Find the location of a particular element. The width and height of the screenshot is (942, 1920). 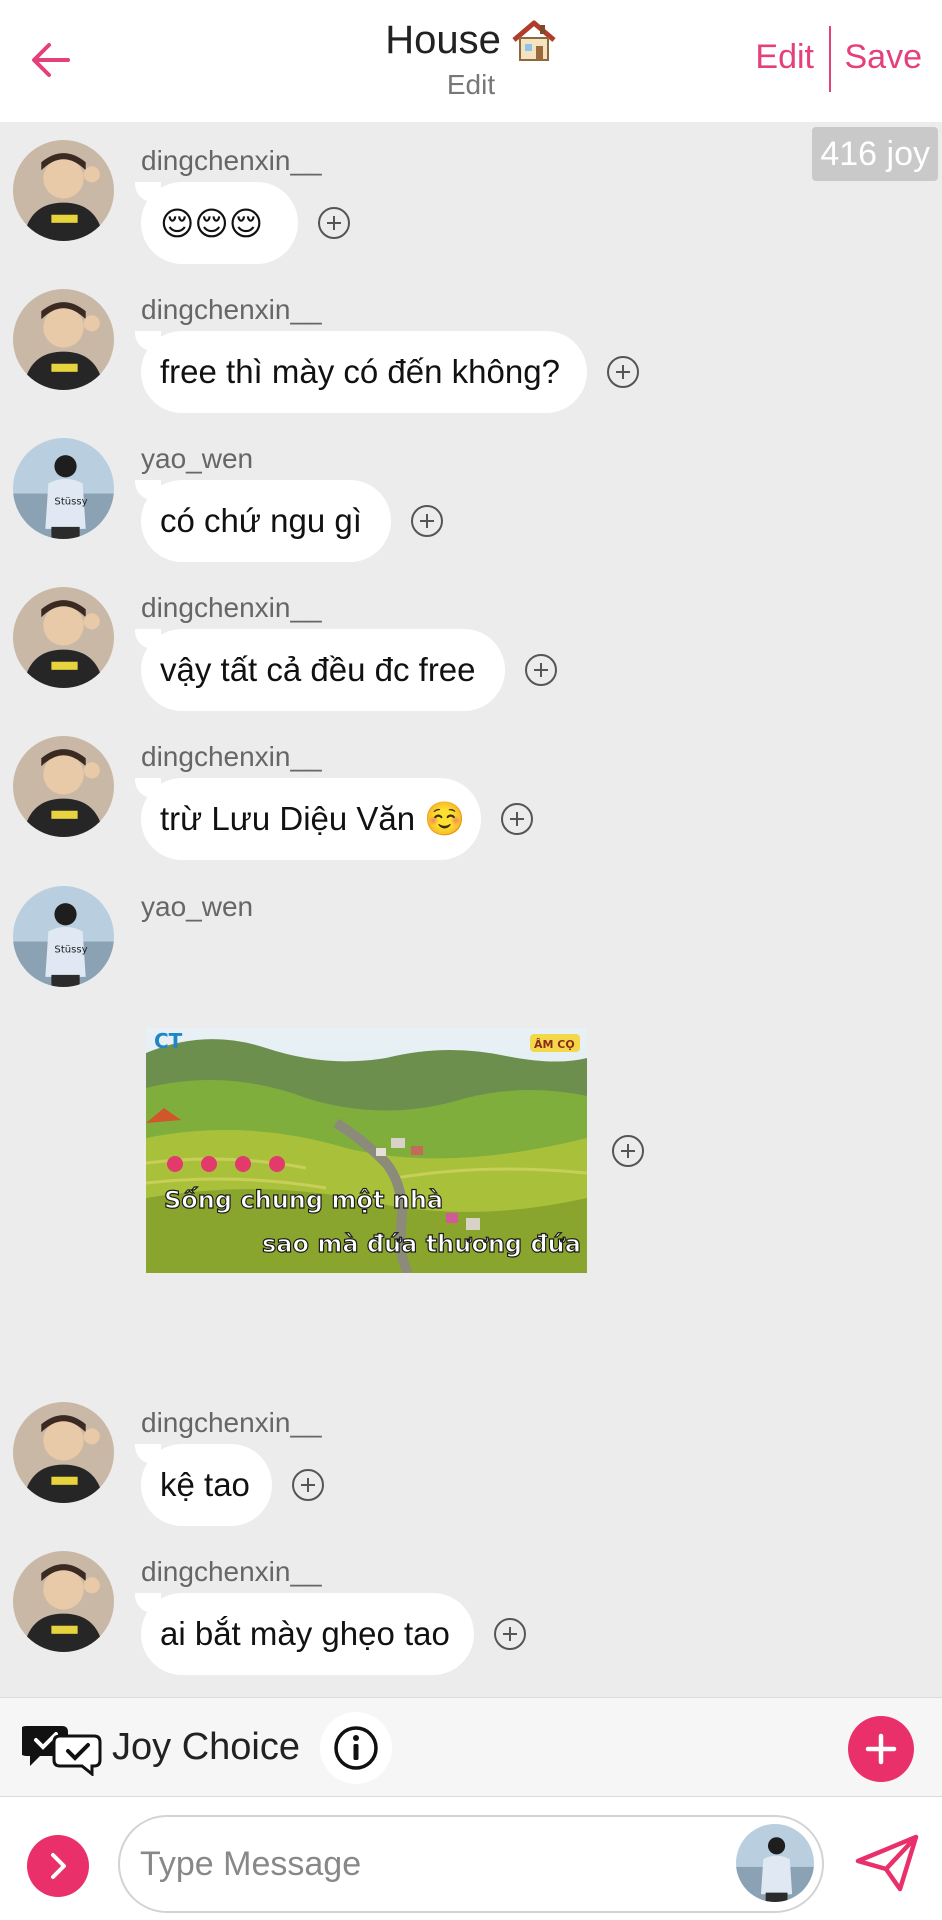

add-joy-button is located at coordinates (881, 1749).